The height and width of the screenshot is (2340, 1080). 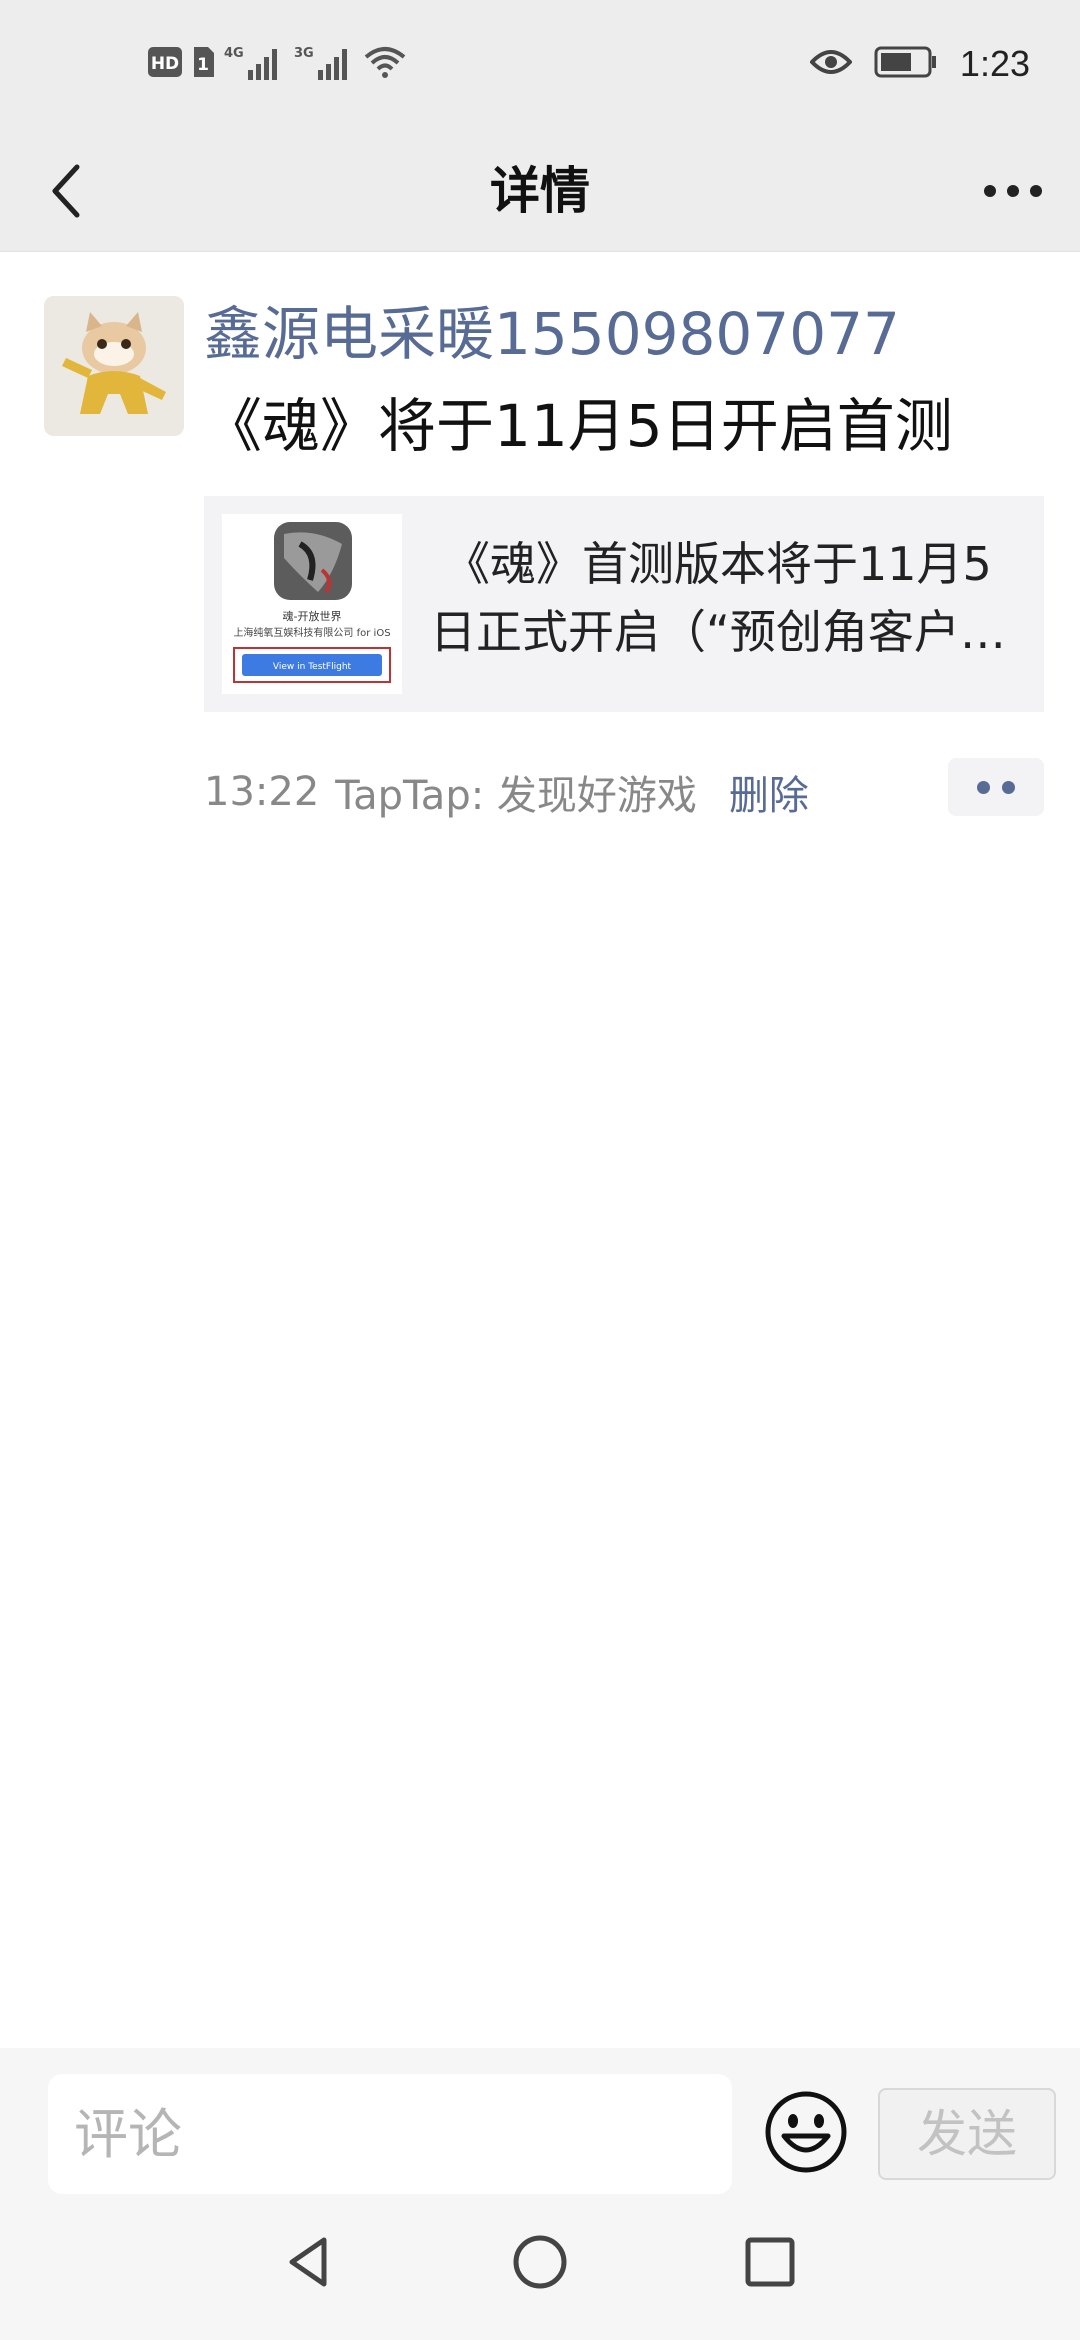 I want to click on nav-back-icon, so click(x=308, y=2262).